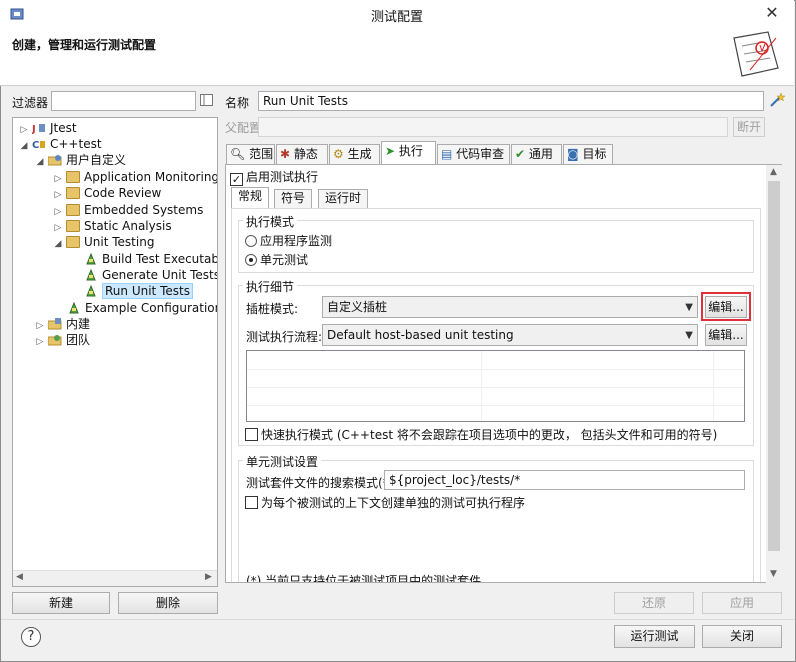 Image resolution: width=796 pixels, height=662 pixels. Describe the element at coordinates (359, 154) in the screenshot. I see `tab-label: 生成` at that location.